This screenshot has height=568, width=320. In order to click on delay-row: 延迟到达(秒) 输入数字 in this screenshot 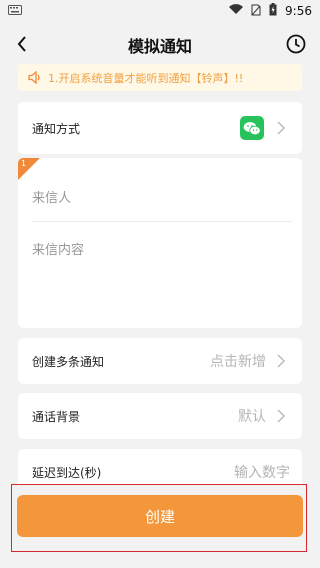, I will do `click(160, 467)`.